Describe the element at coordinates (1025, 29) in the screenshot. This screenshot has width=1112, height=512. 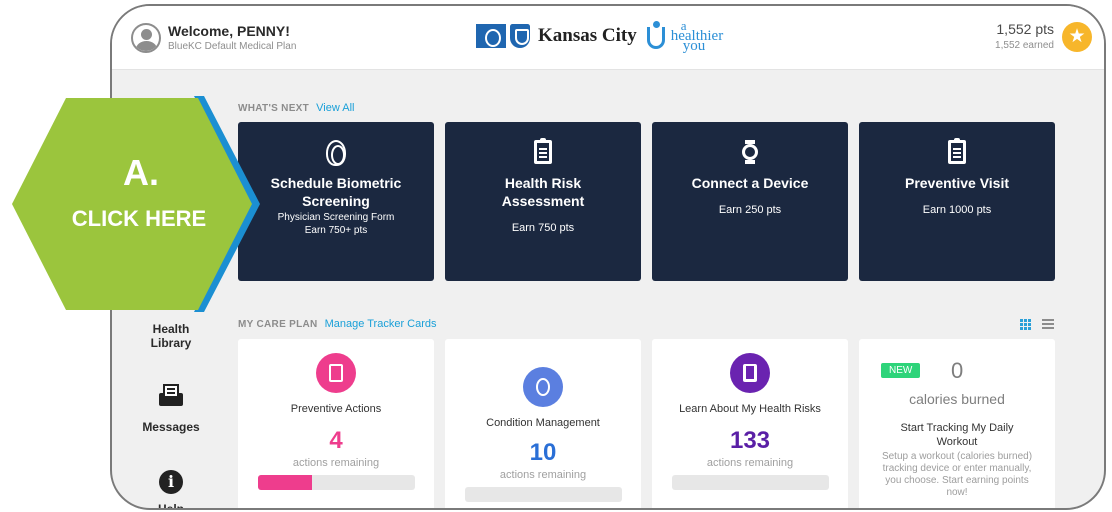
I see `points-total: 1,552 pts` at that location.